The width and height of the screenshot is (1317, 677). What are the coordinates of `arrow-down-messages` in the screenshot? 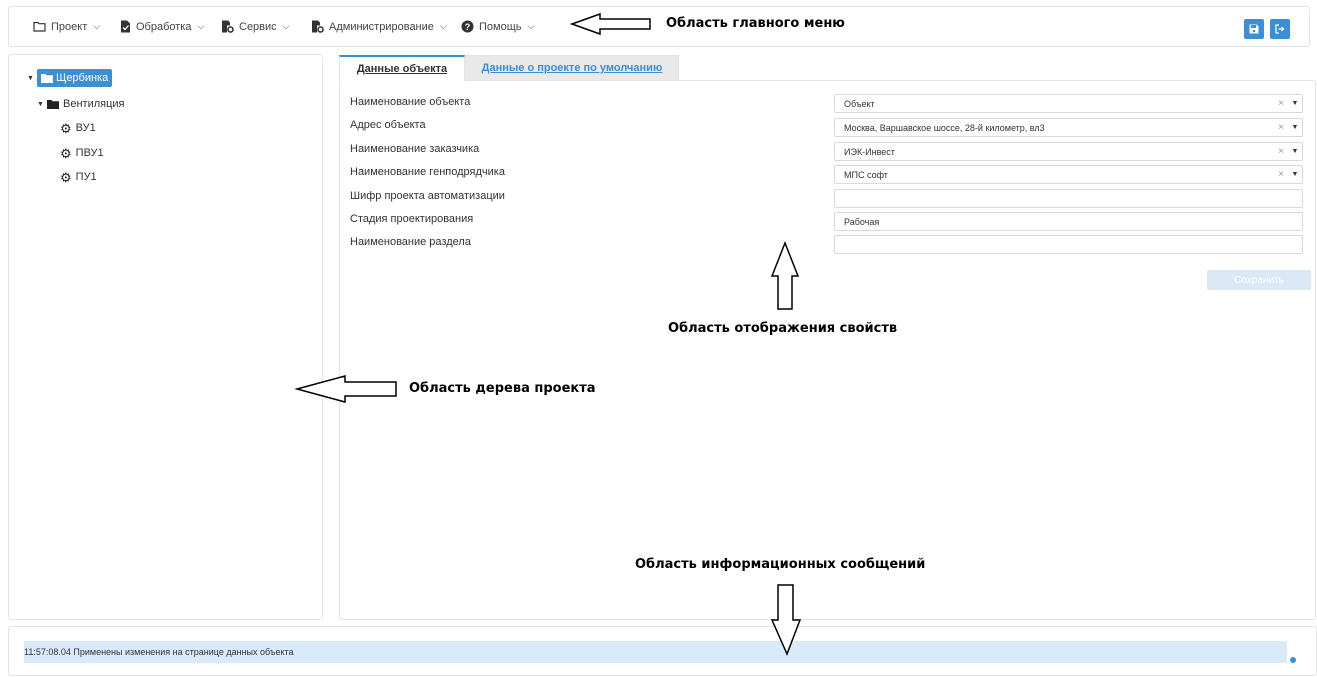 It's located at (786, 620).